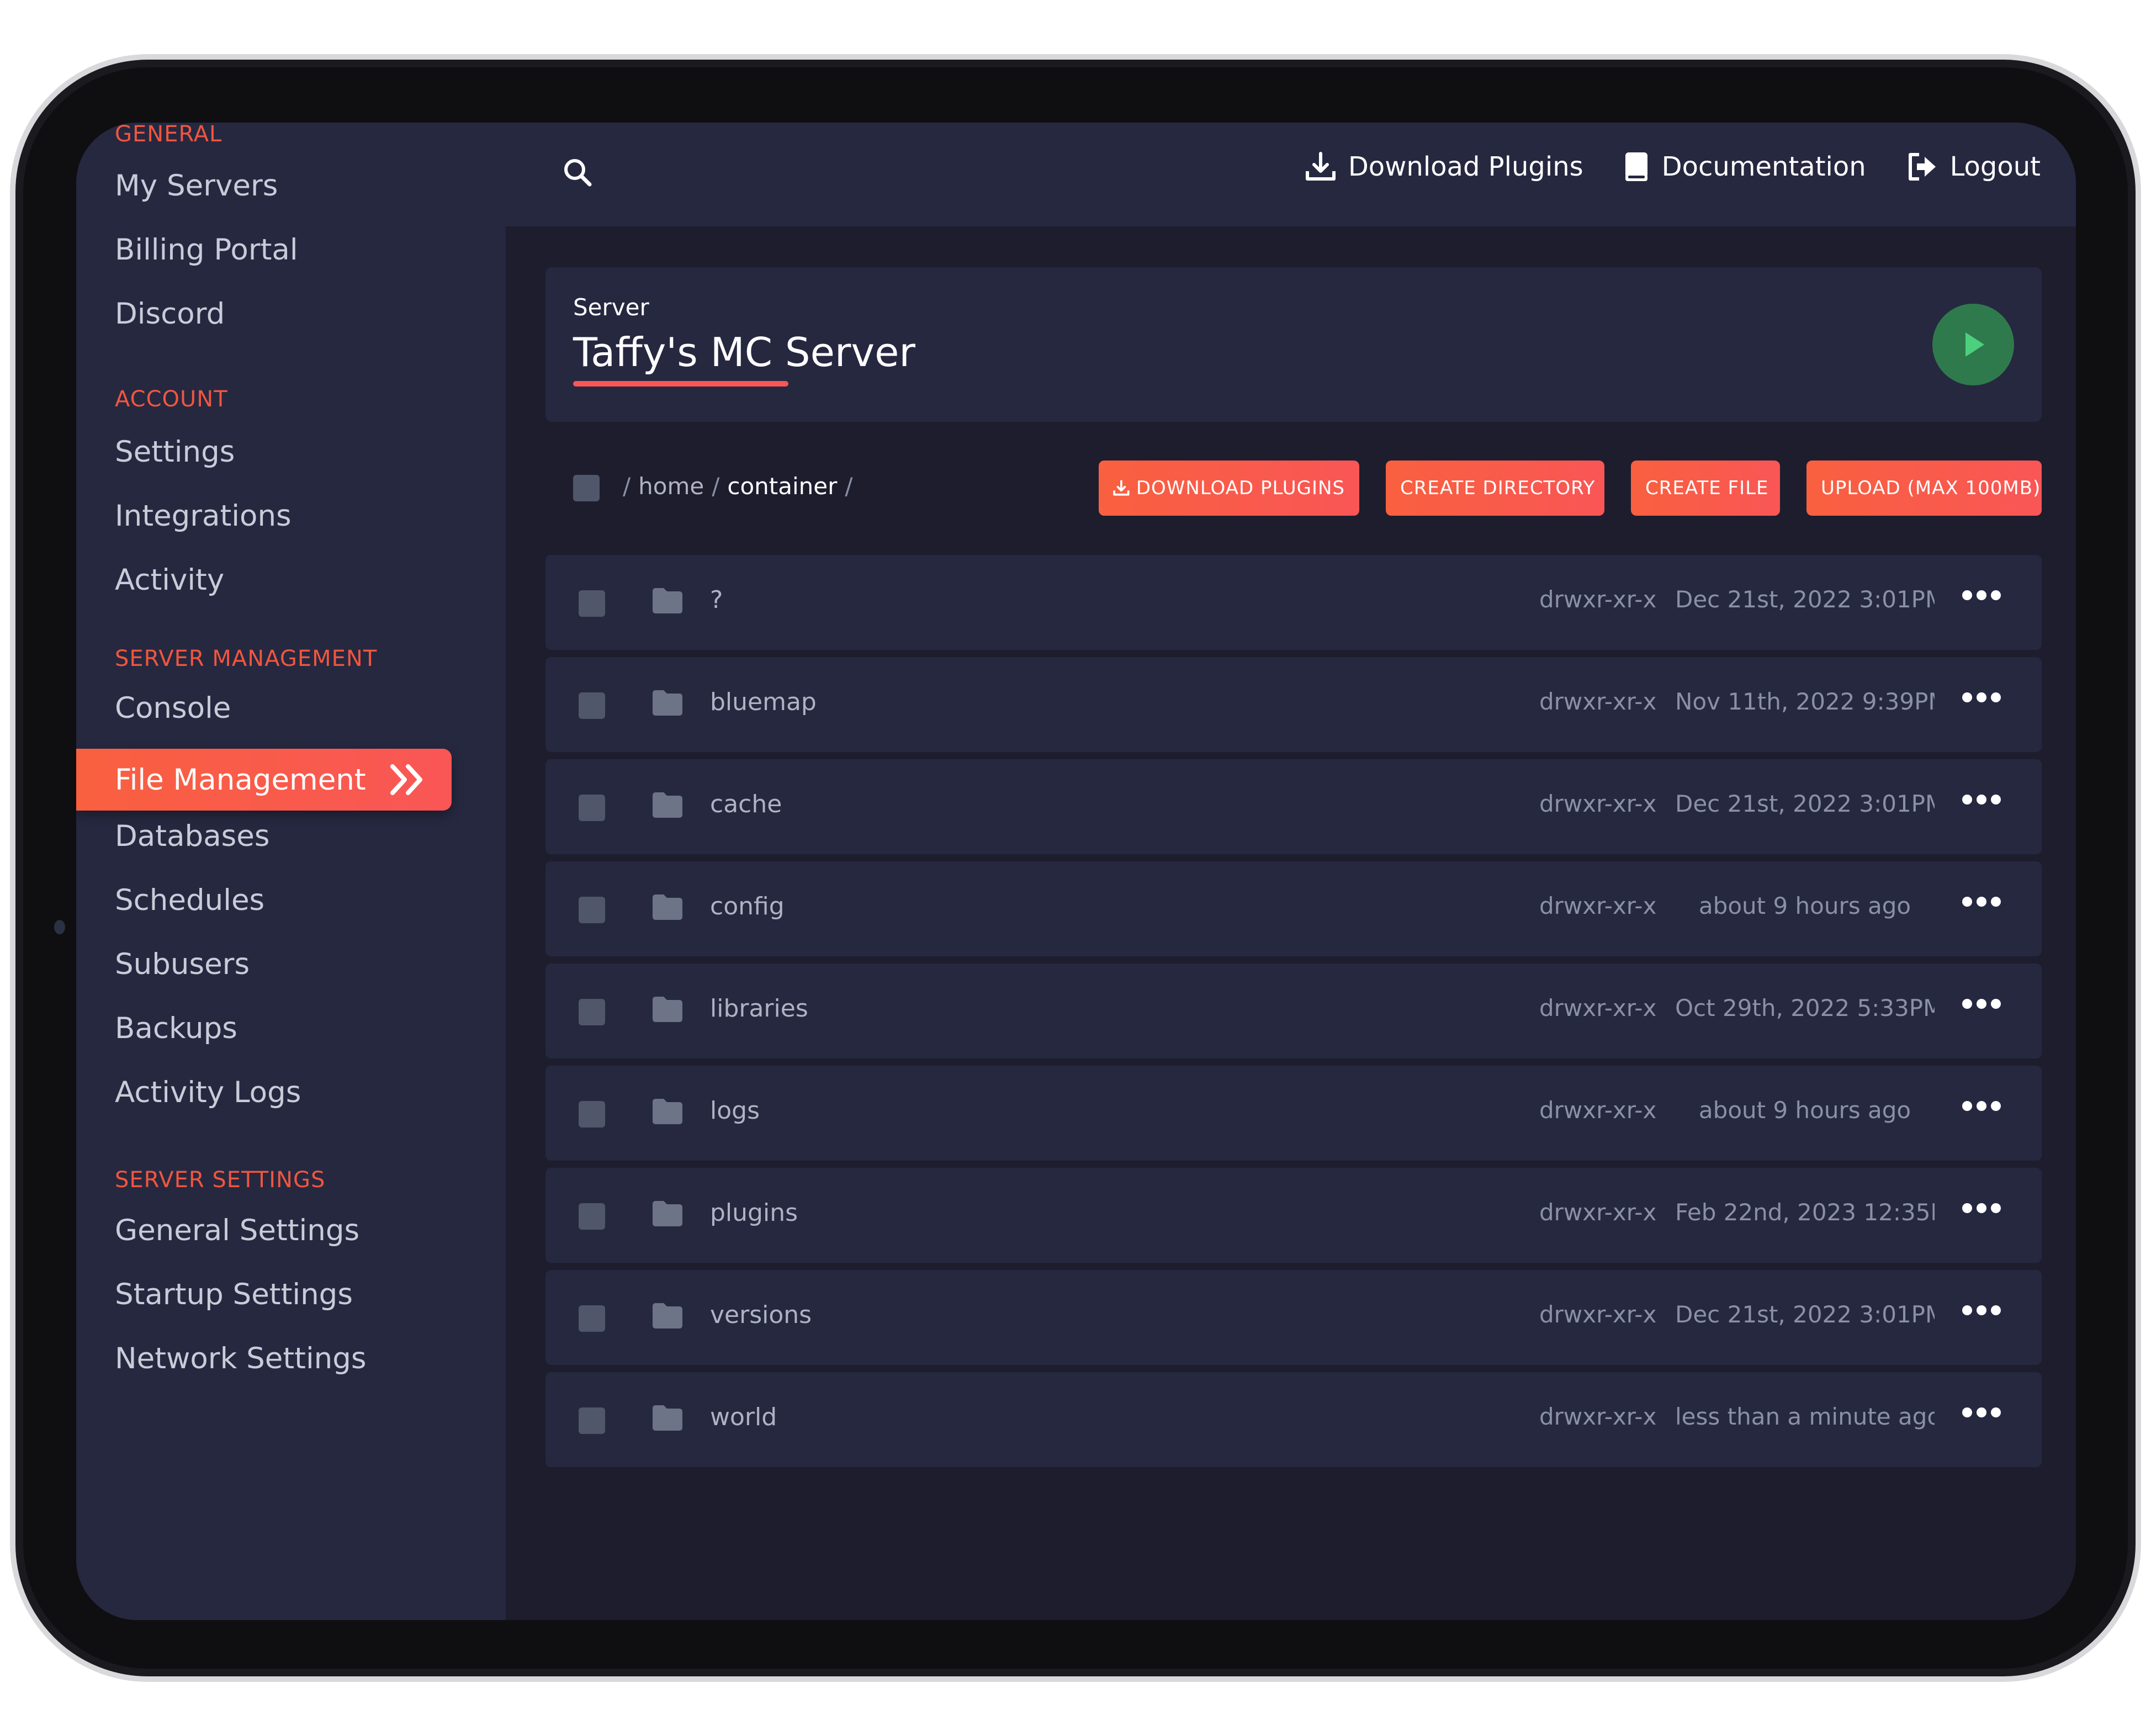 This screenshot has width=2151, height=1736. Describe the element at coordinates (208, 1092) in the screenshot. I see `sidebar-item-activity-logs: Activity Logs` at that location.